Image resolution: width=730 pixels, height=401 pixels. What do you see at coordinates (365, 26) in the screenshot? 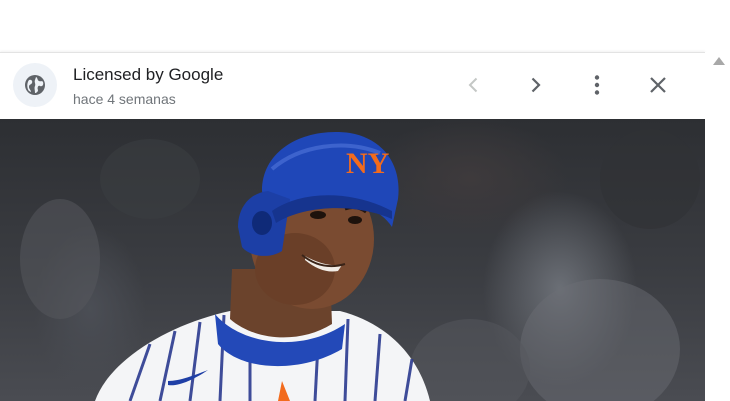
I see `top-blank-area` at bounding box center [365, 26].